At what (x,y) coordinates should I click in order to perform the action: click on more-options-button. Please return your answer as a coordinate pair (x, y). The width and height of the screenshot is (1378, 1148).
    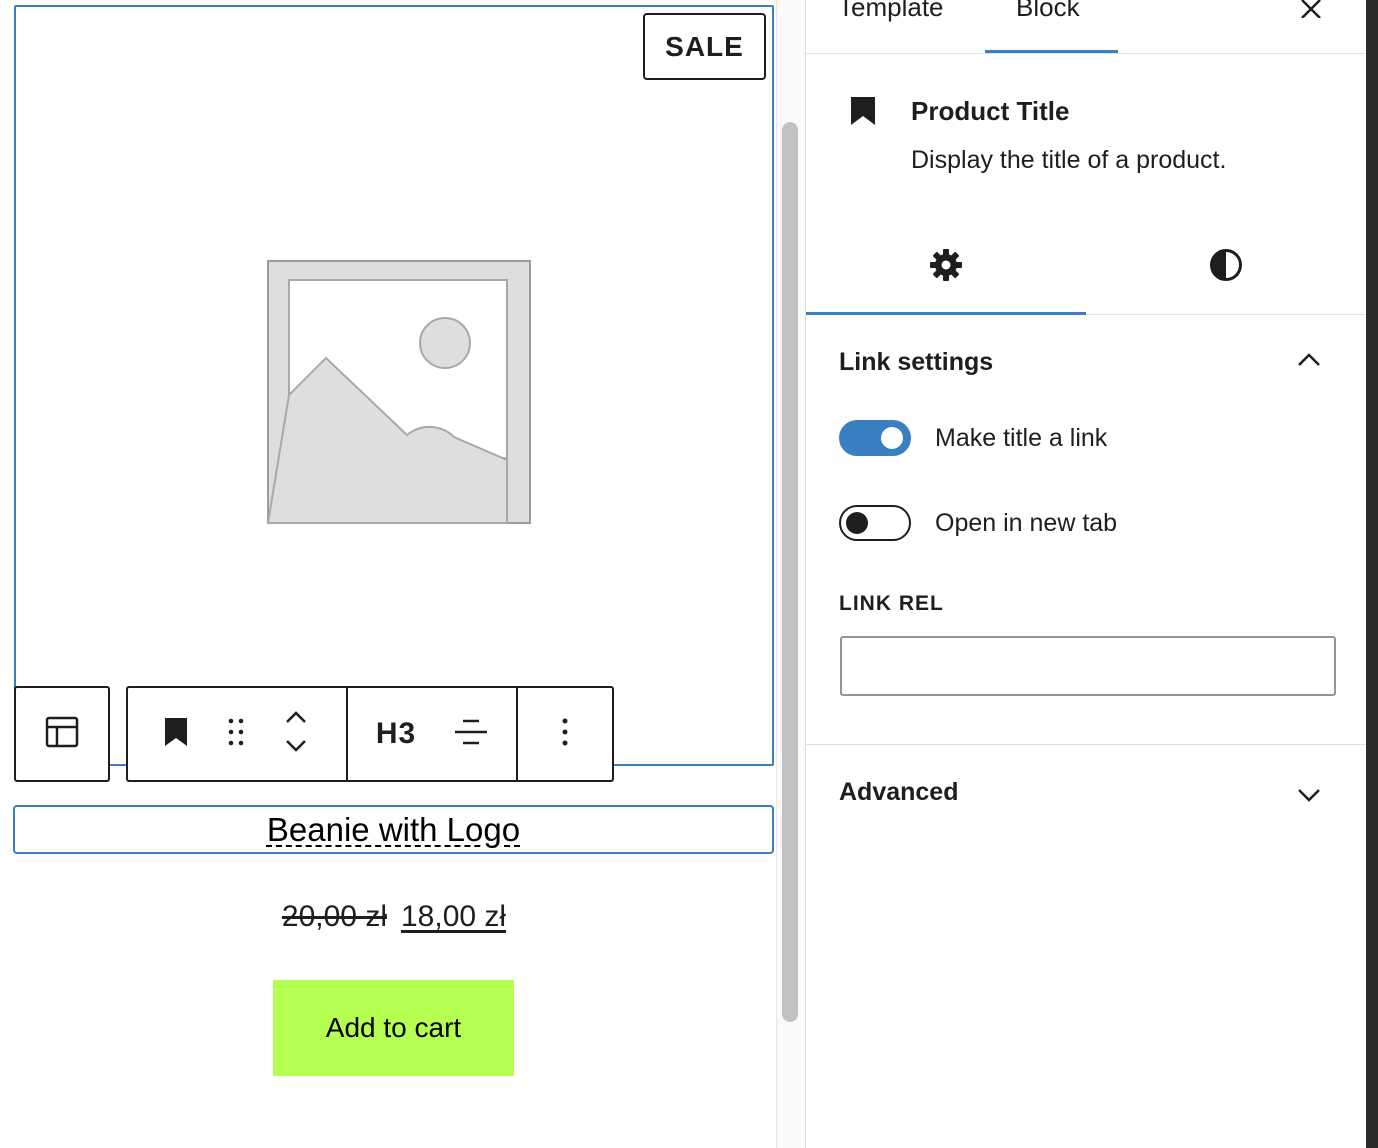
    Looking at the image, I should click on (565, 734).